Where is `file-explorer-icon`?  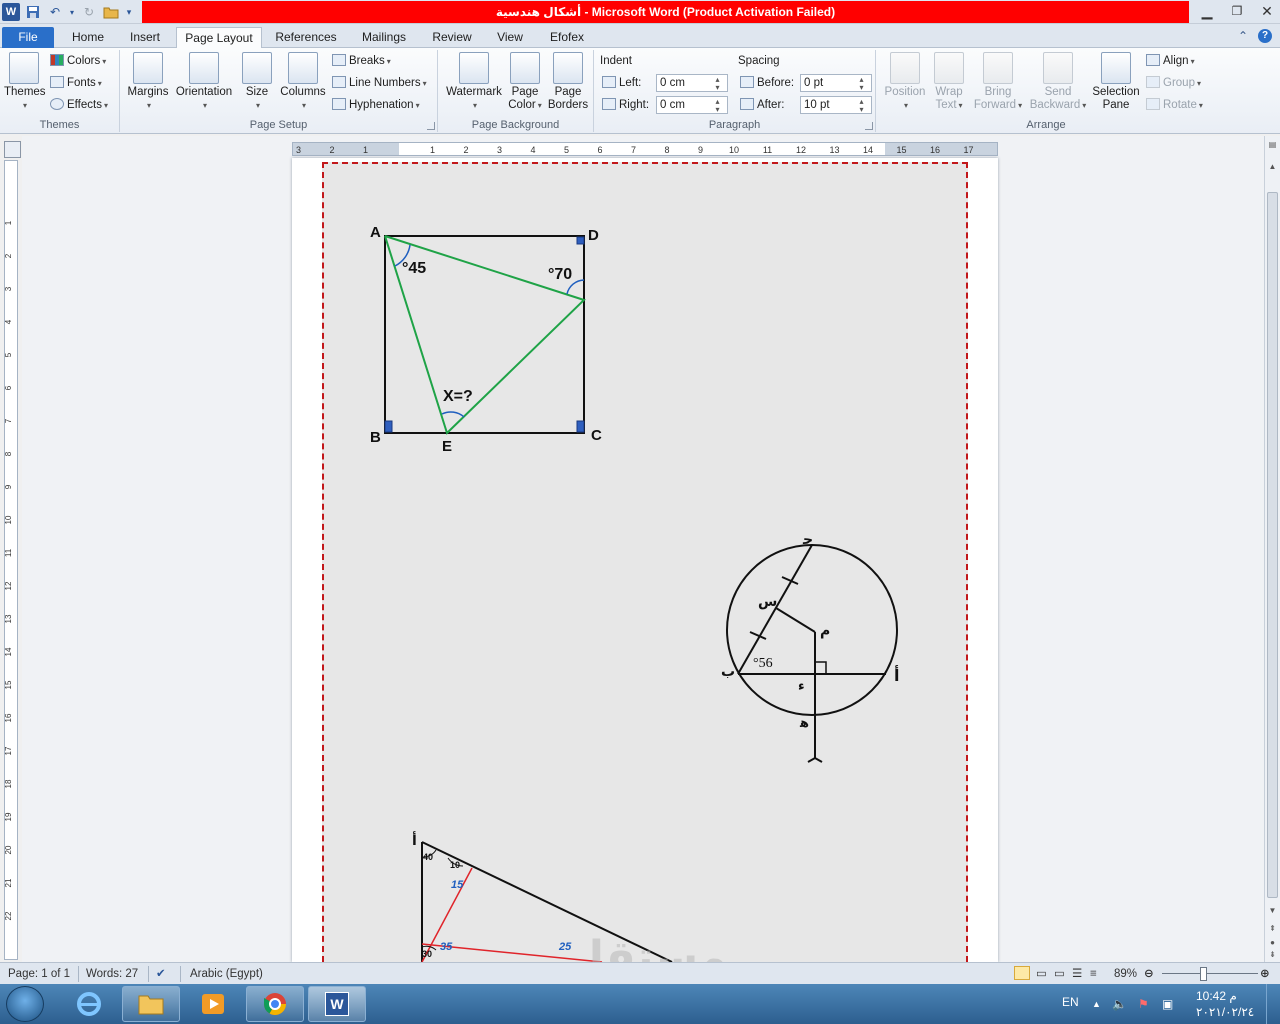
file-explorer-icon is located at coordinates (151, 1004).